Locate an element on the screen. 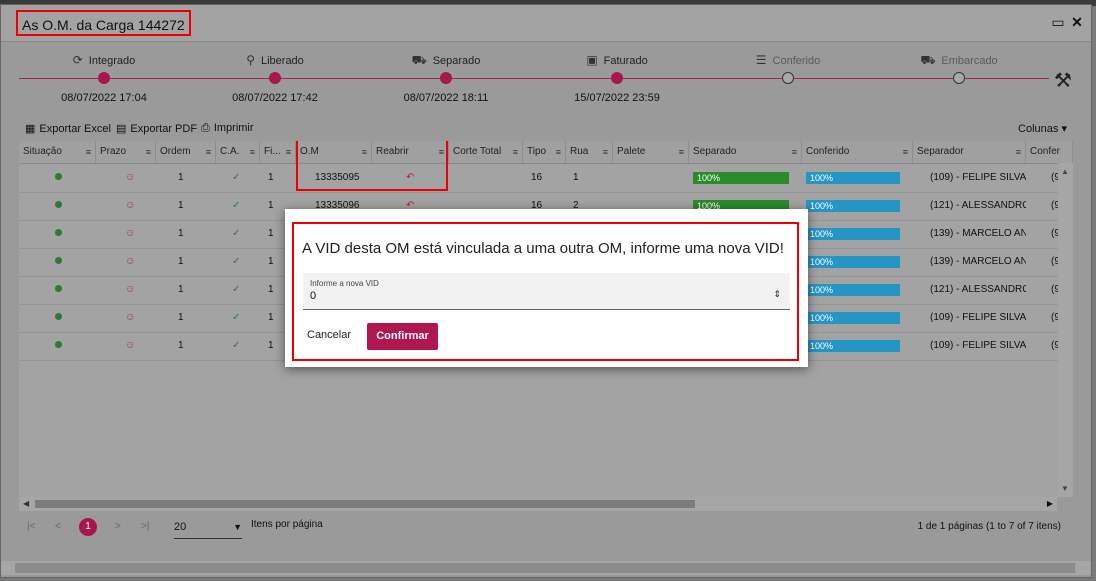  cancel-button: Cancelar is located at coordinates (329, 335).